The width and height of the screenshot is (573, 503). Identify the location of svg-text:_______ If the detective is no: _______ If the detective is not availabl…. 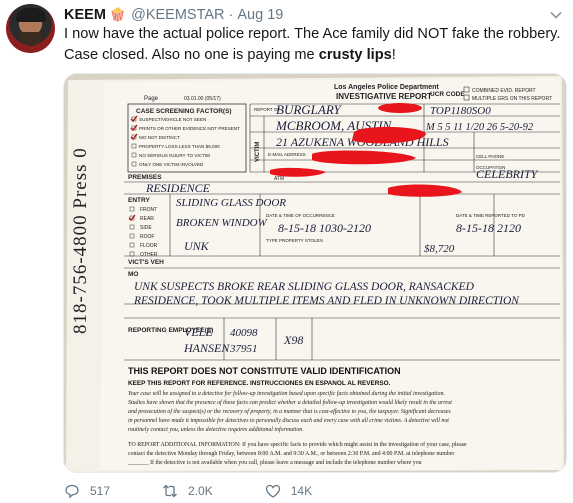
(274, 462).